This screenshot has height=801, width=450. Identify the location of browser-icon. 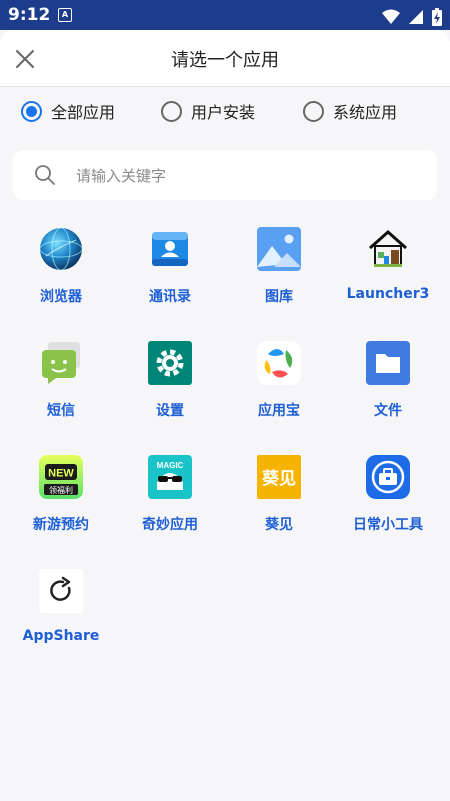
(61, 249).